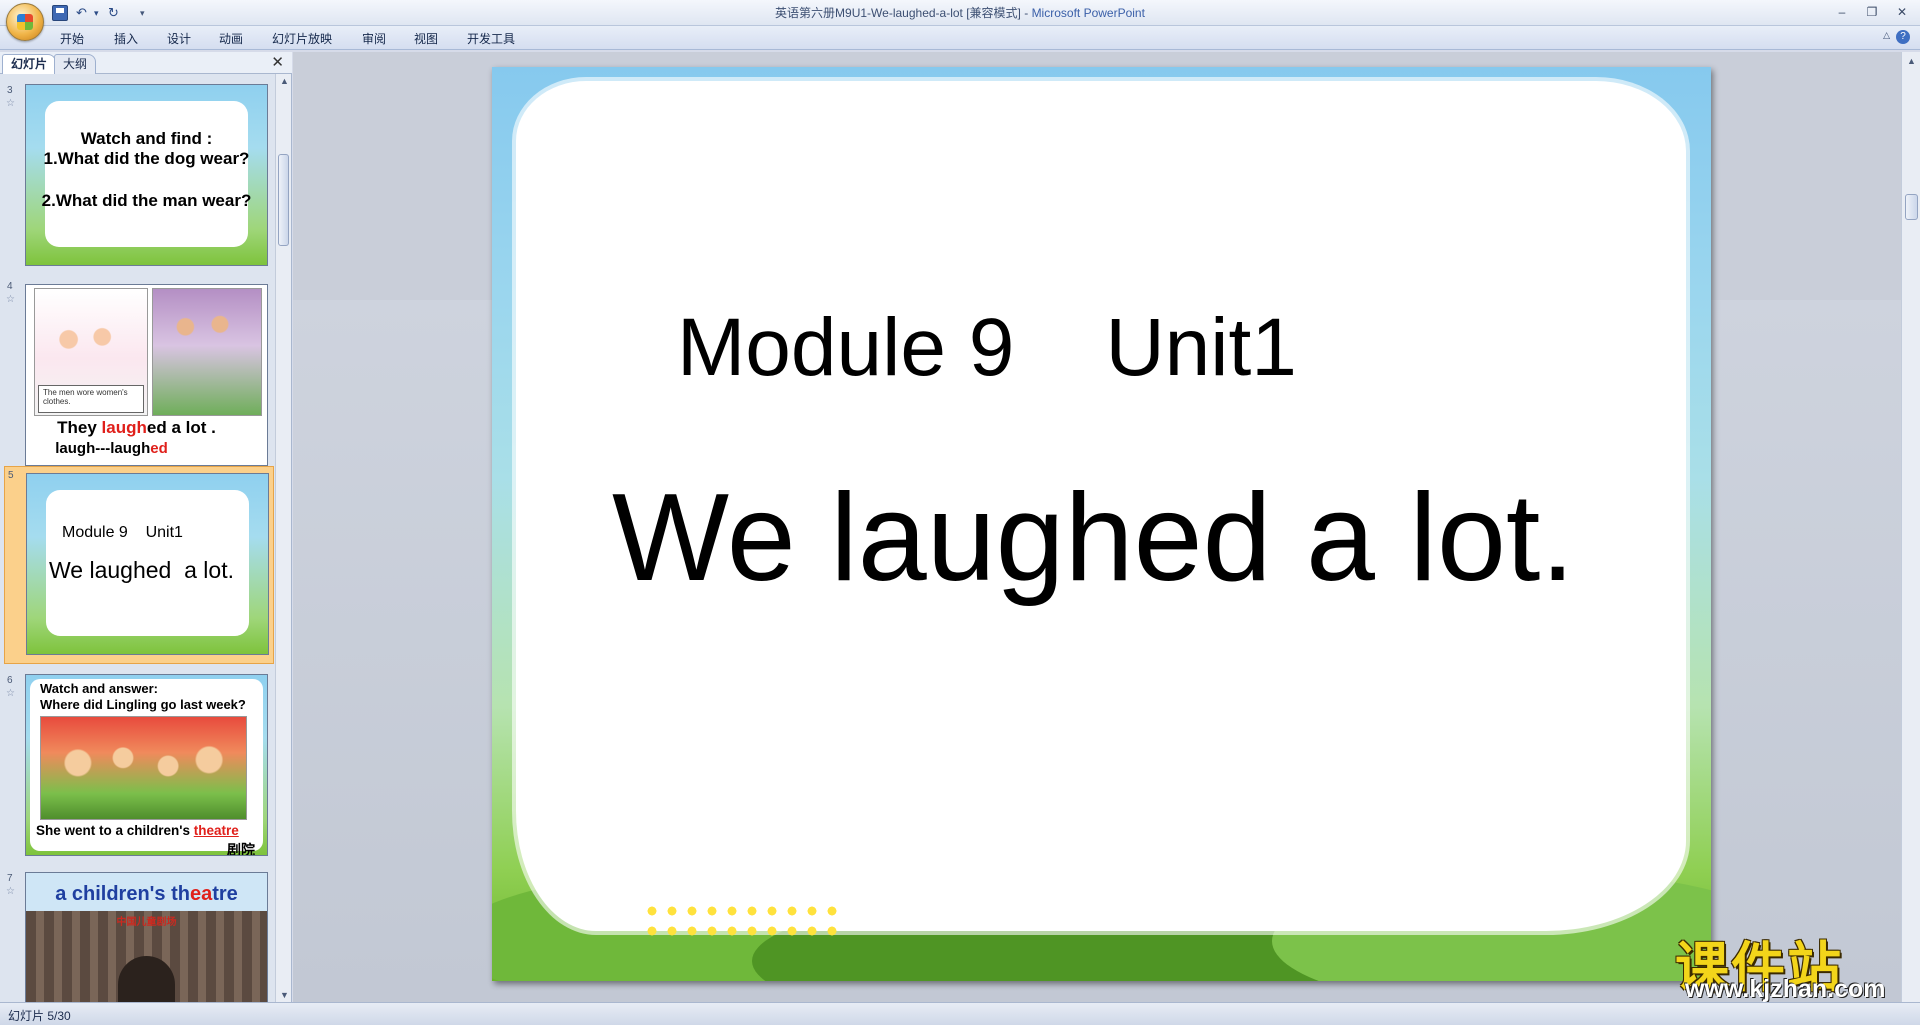 The height and width of the screenshot is (1025, 1920). What do you see at coordinates (124, 427) in the screenshot?
I see `thumb-text-highlight: laugh` at bounding box center [124, 427].